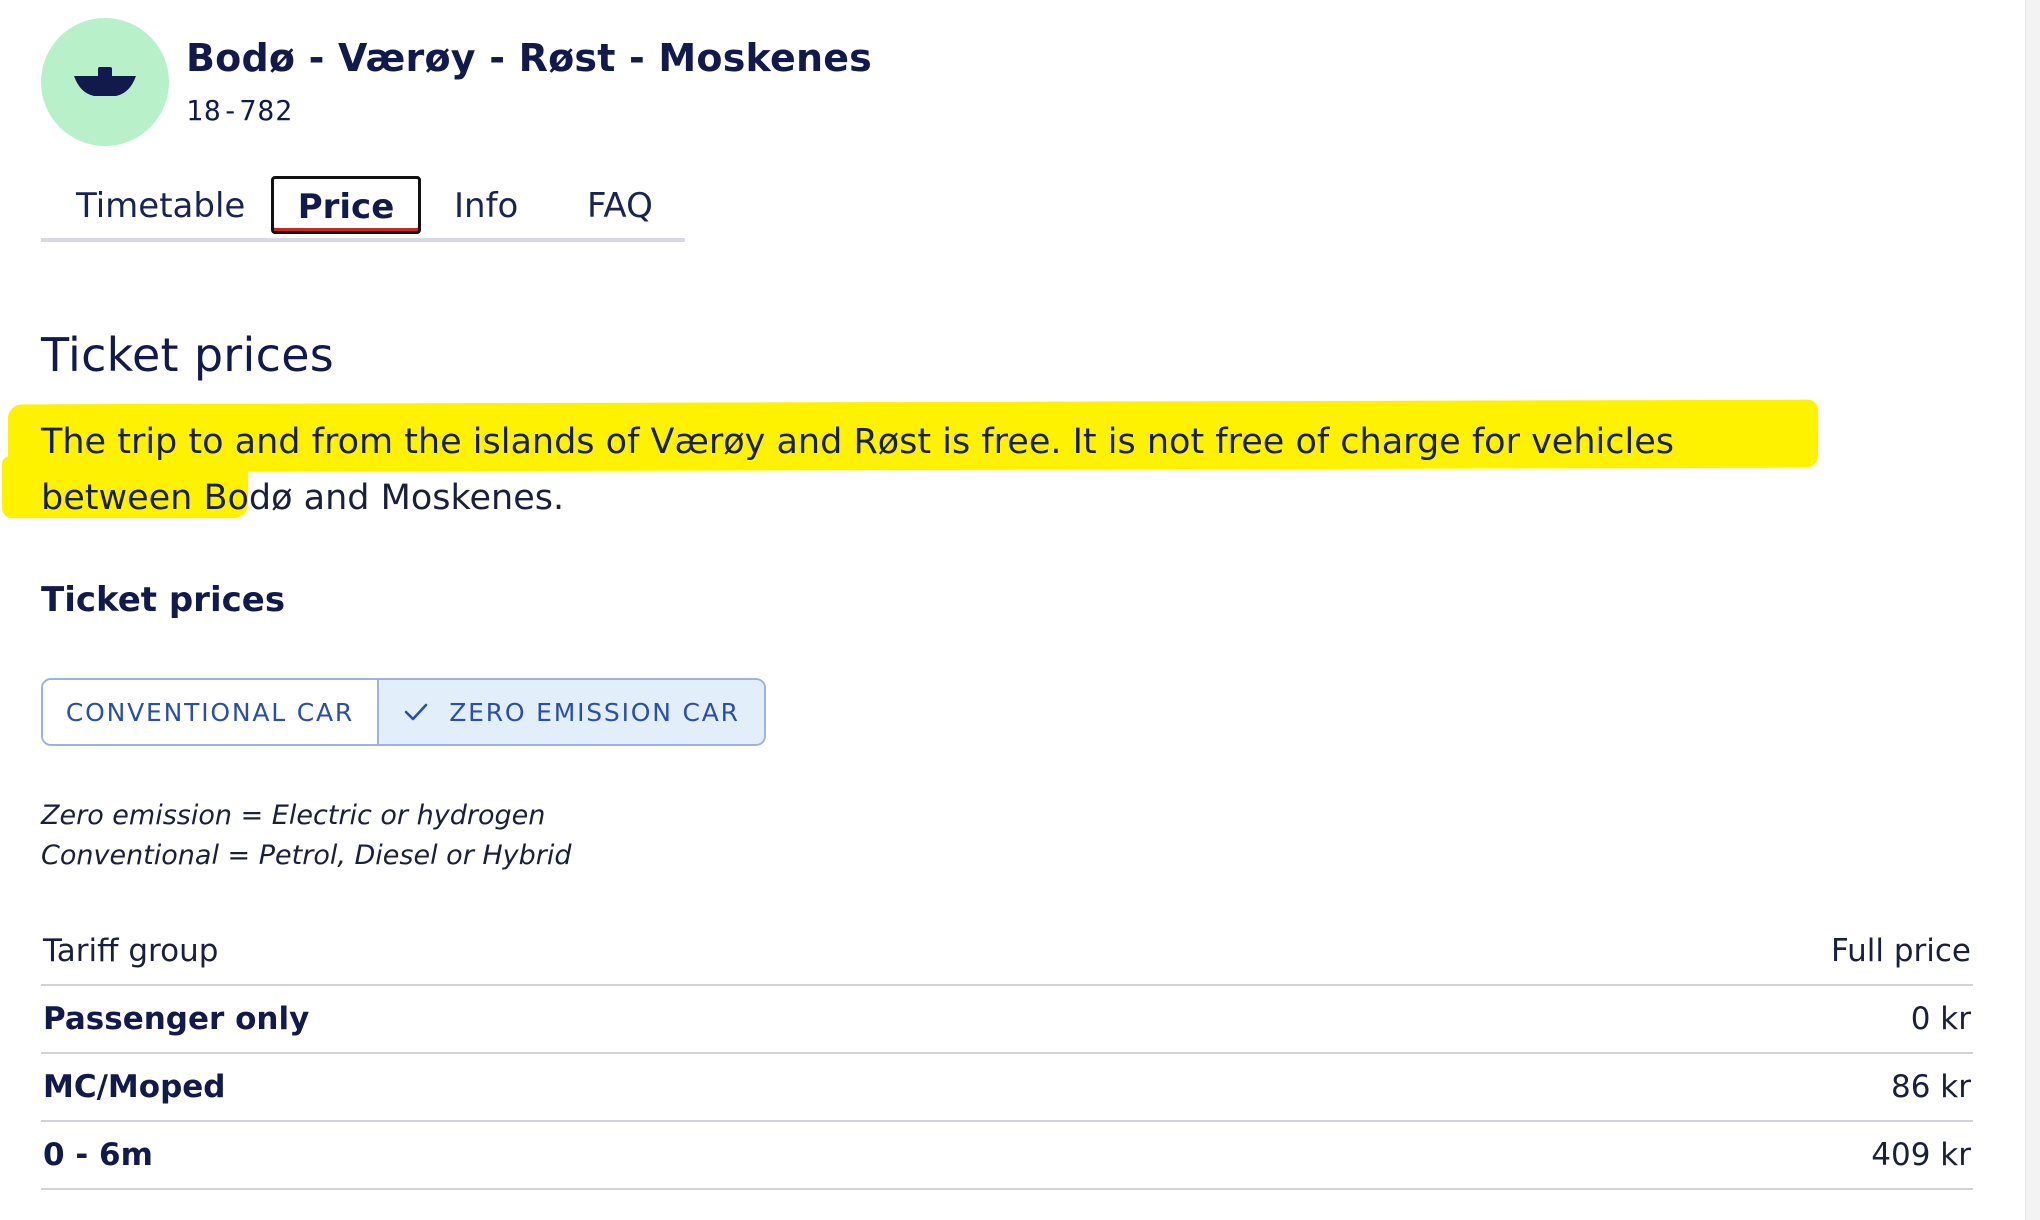  I want to click on route-number: 18-782, so click(240, 110).